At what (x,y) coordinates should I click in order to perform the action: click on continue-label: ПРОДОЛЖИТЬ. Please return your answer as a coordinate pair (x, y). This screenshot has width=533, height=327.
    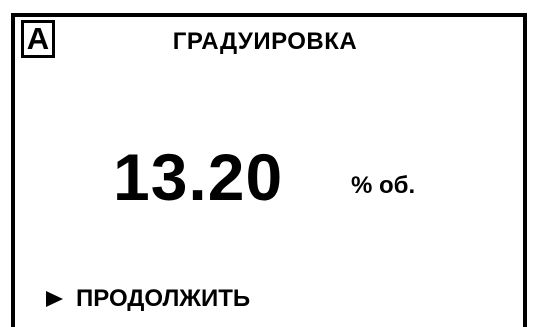
    Looking at the image, I should click on (163, 298).